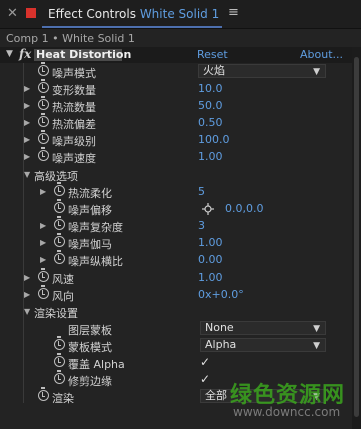 The image size is (361, 429). Describe the element at coordinates (221, 344) in the screenshot. I see `dropdown-value: Alpha` at that location.